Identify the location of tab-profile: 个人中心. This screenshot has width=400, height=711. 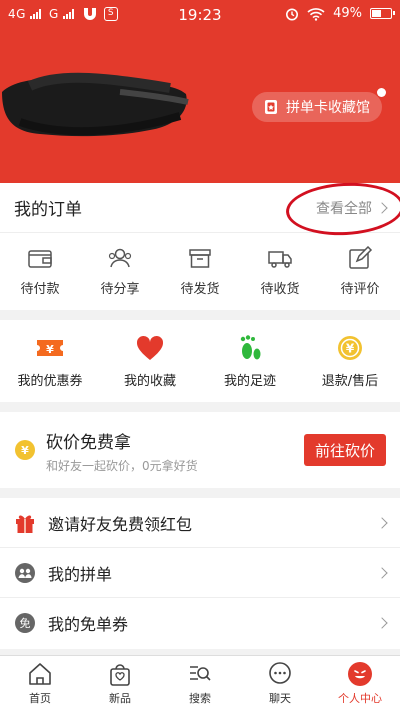
(360, 683).